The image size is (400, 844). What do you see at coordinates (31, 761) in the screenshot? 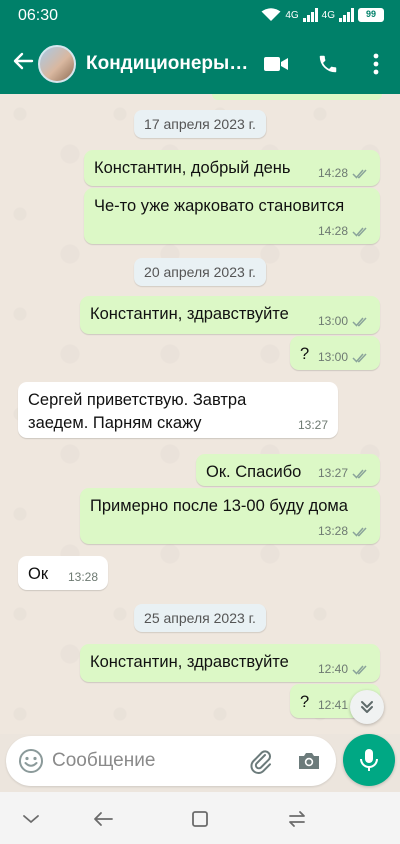
I see `emoji-icon` at bounding box center [31, 761].